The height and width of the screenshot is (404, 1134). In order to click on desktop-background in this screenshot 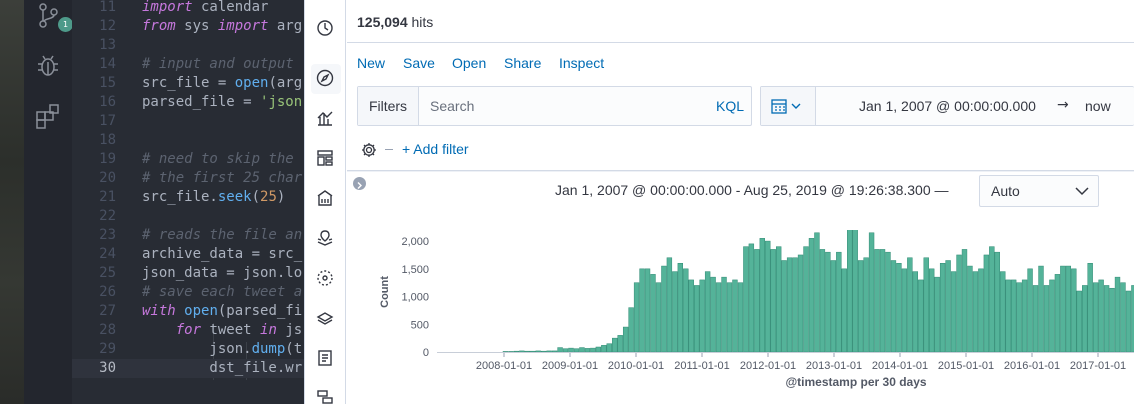, I will do `click(12, 202)`.